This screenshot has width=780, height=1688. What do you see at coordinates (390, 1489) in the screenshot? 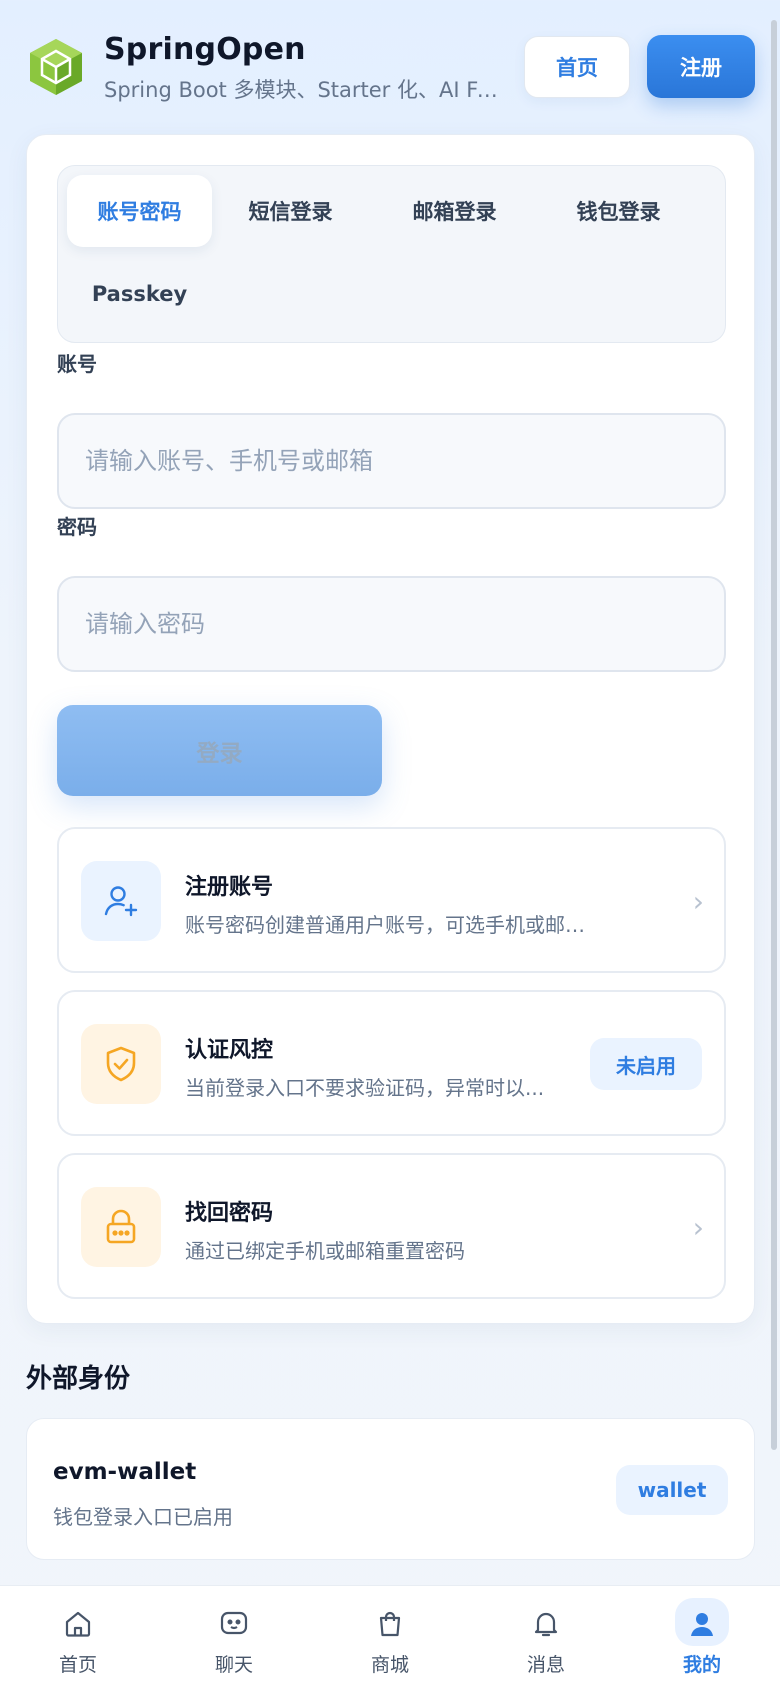
I see `external-identity-card: evm-wallet 钱包登录入口已启用 wallet` at bounding box center [390, 1489].